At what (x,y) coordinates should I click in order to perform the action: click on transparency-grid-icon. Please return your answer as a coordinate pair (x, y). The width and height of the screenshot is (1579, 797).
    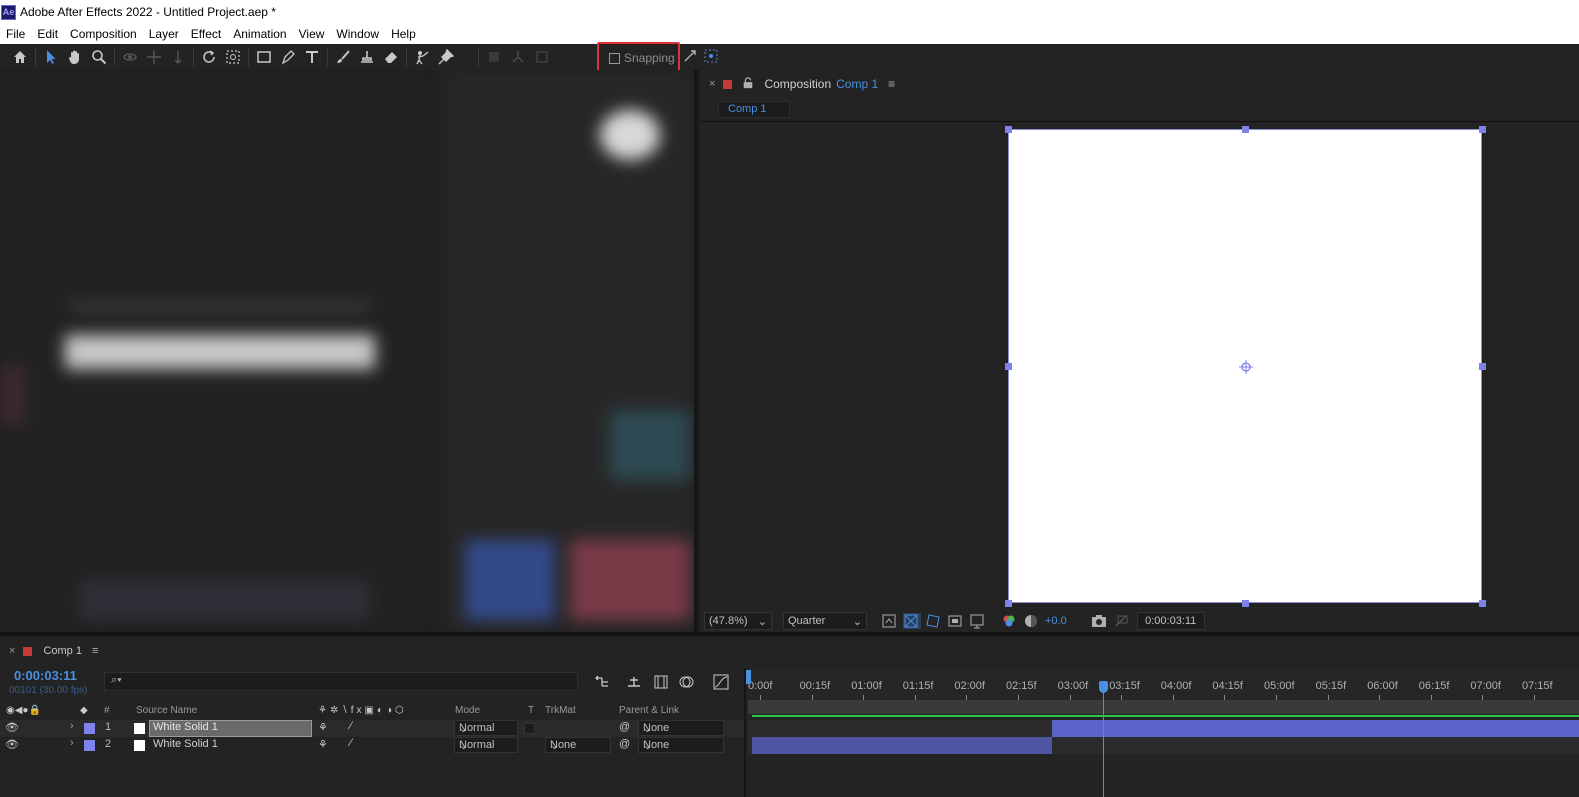
    Looking at the image, I should click on (912, 621).